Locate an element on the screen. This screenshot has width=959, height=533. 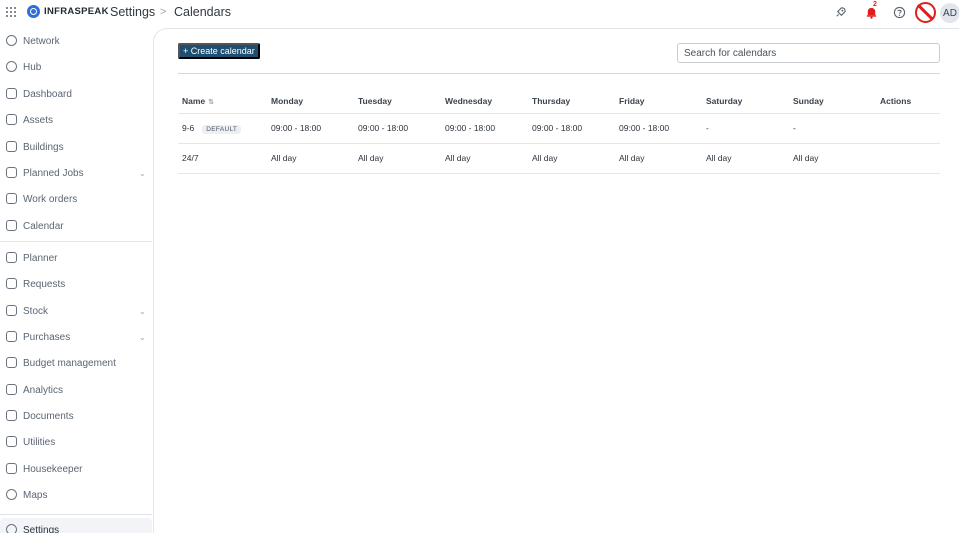
sidebar-item-documents: Documents is located at coordinates (76, 416).